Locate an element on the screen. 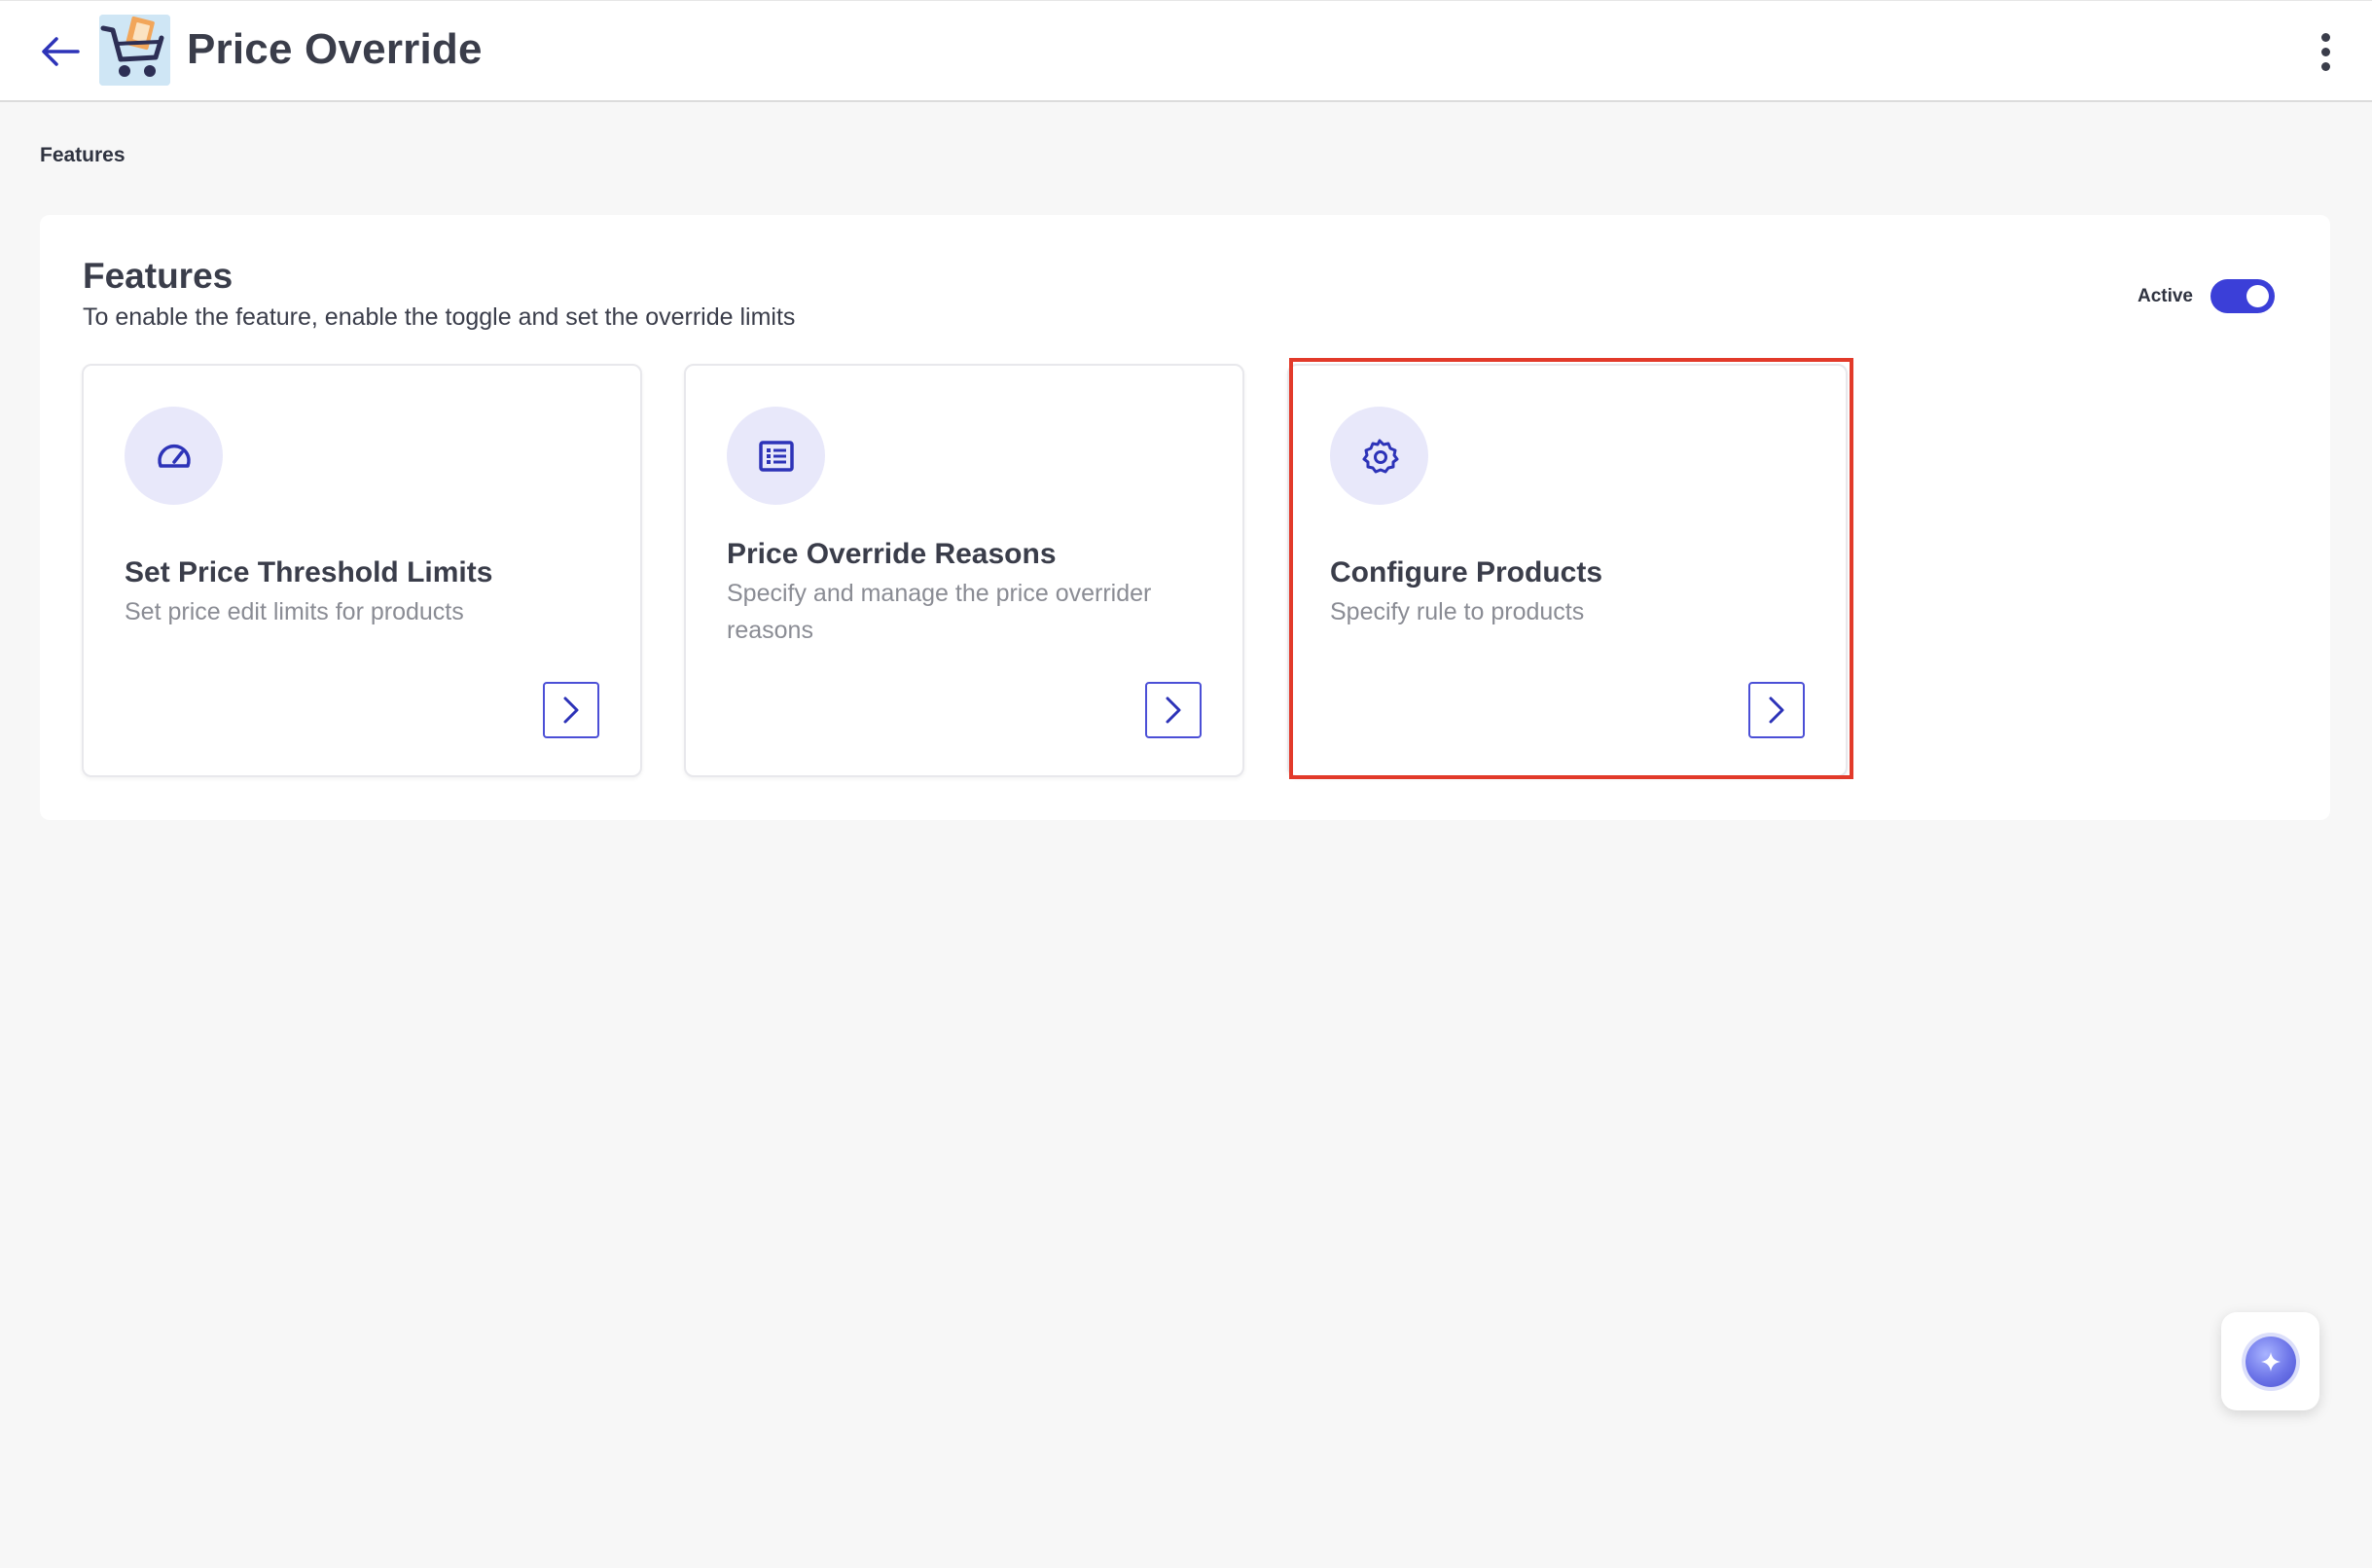 The width and height of the screenshot is (2372, 1568). back-button is located at coordinates (61, 51).